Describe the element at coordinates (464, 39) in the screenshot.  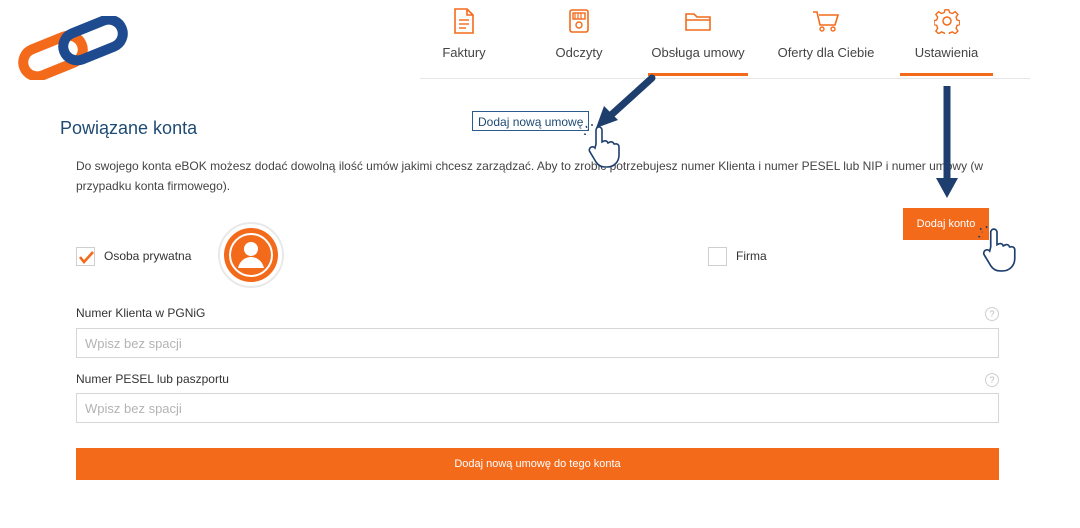
I see `nav-item-invoices: Faktury` at that location.